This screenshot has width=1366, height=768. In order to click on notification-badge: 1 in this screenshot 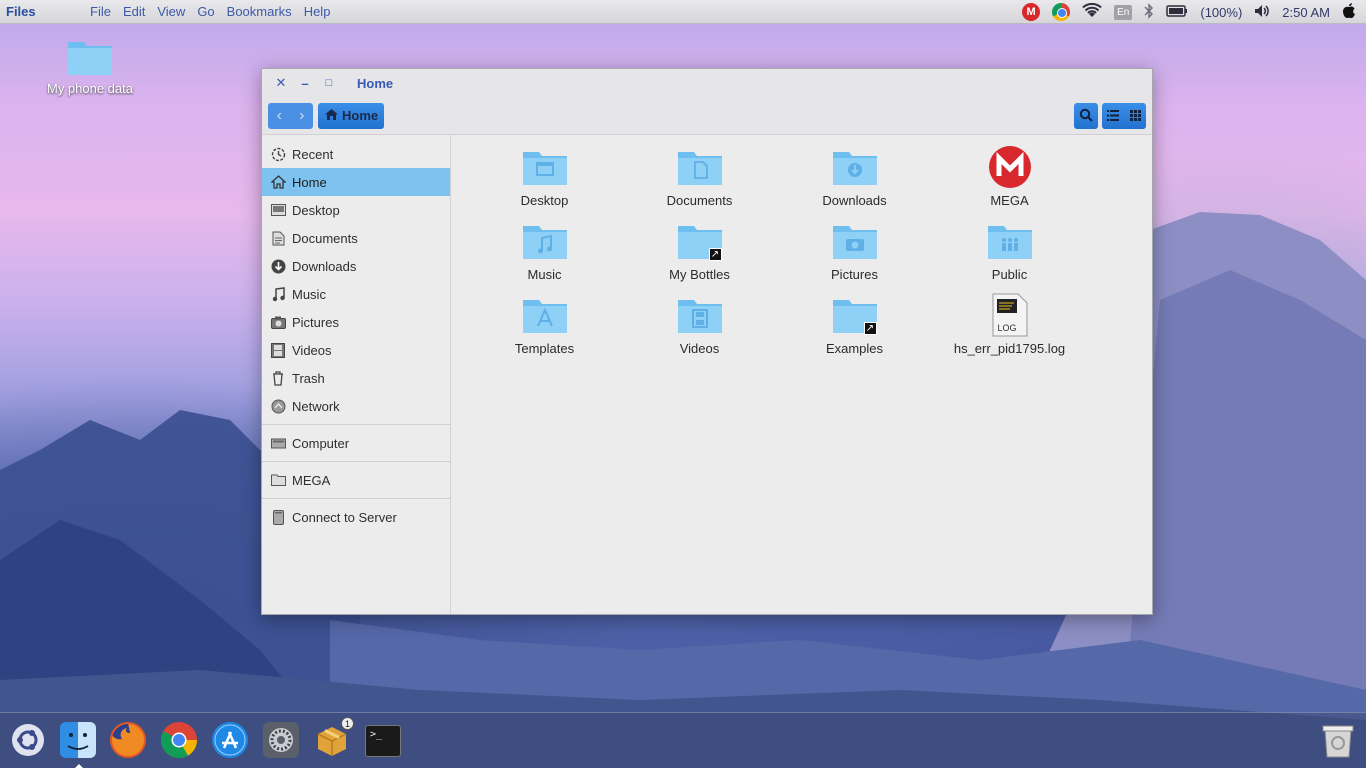, I will do `click(347, 723)`.